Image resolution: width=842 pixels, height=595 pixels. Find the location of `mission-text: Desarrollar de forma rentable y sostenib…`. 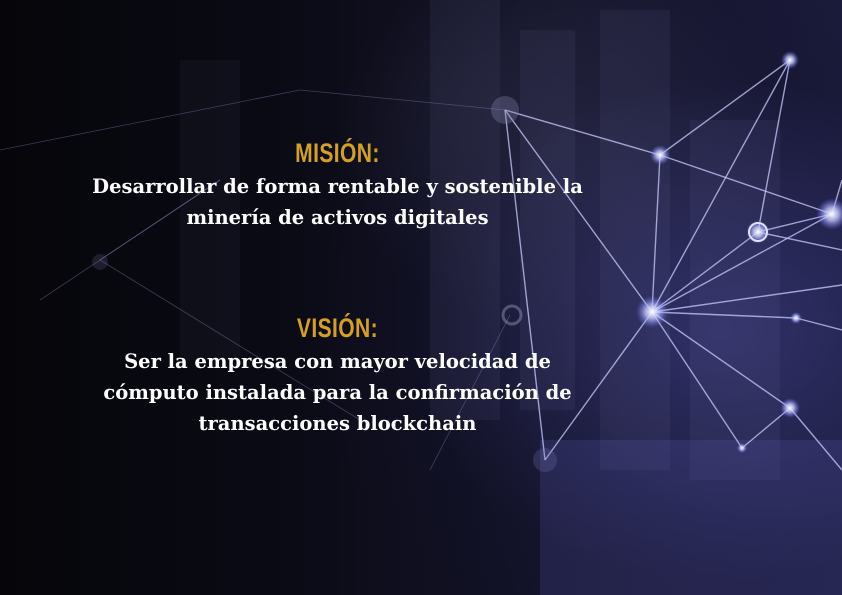

mission-text: Desarrollar de forma rentable y sostenib… is located at coordinates (337, 202).